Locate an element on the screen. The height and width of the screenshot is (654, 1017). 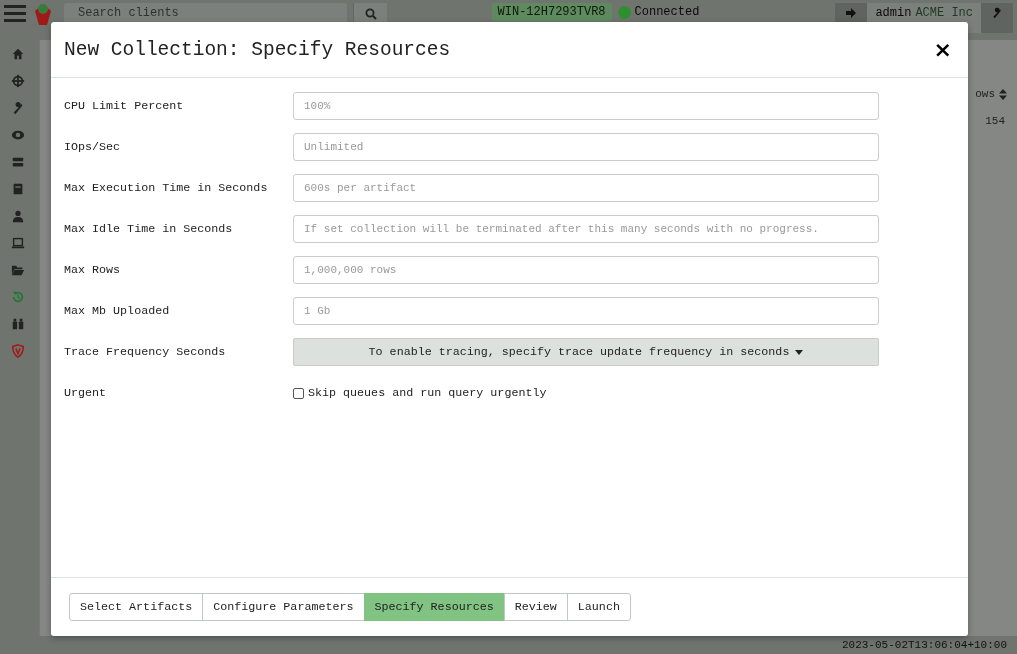
folder-icon is located at coordinates (17, 270).